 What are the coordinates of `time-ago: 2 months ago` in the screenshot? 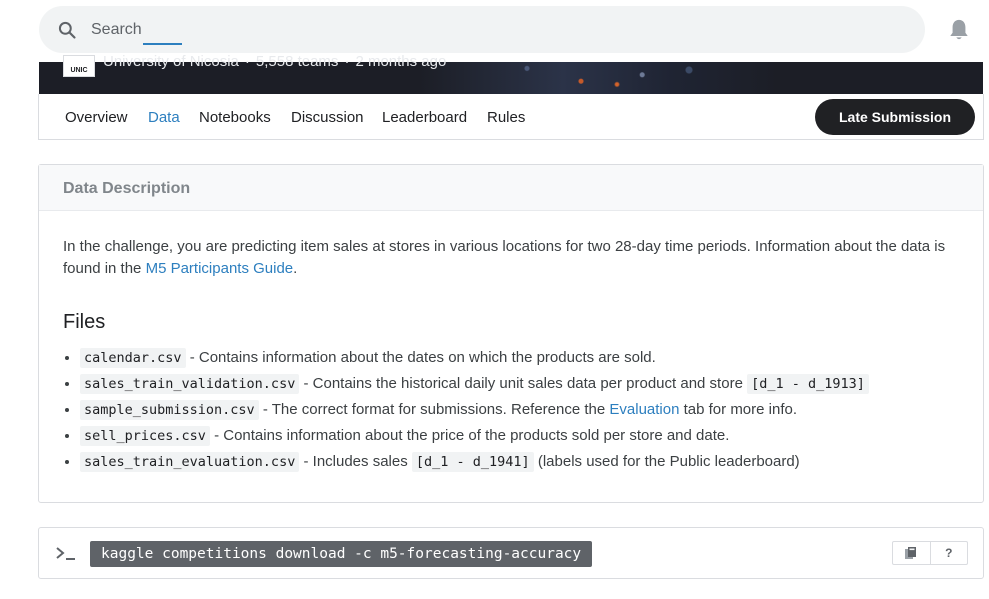 It's located at (401, 61).